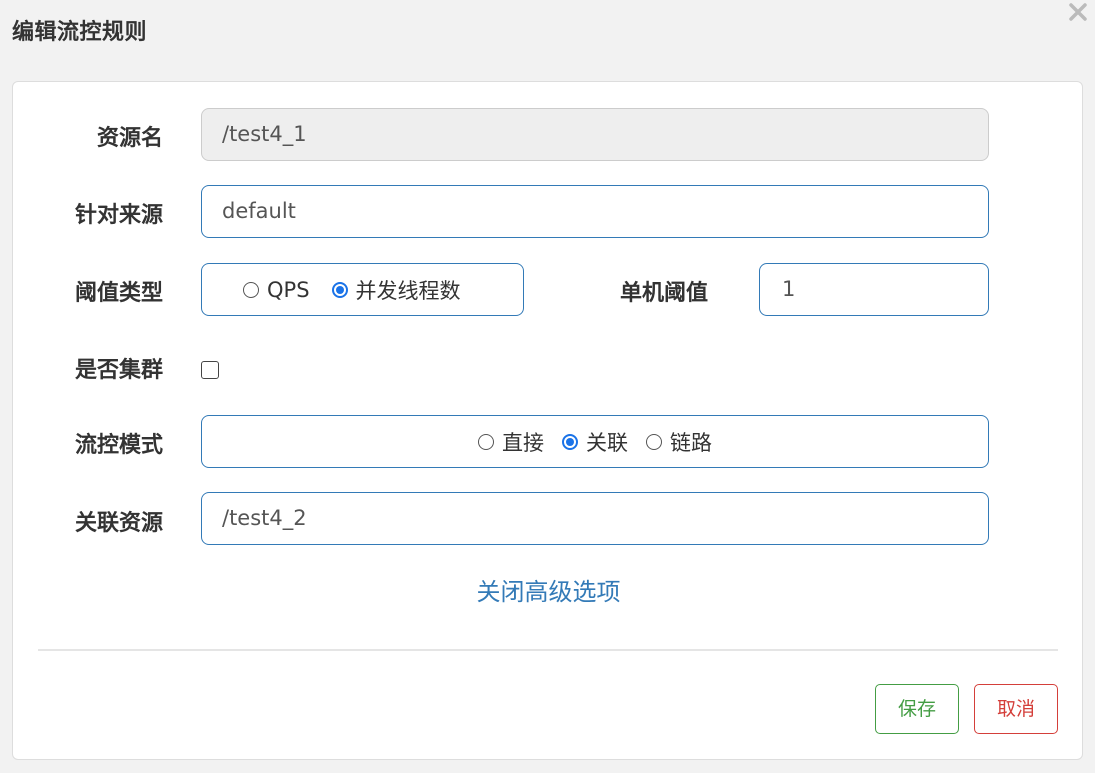 The height and width of the screenshot is (773, 1095). Describe the element at coordinates (129, 138) in the screenshot. I see `resource-name-label: 资源名` at that location.